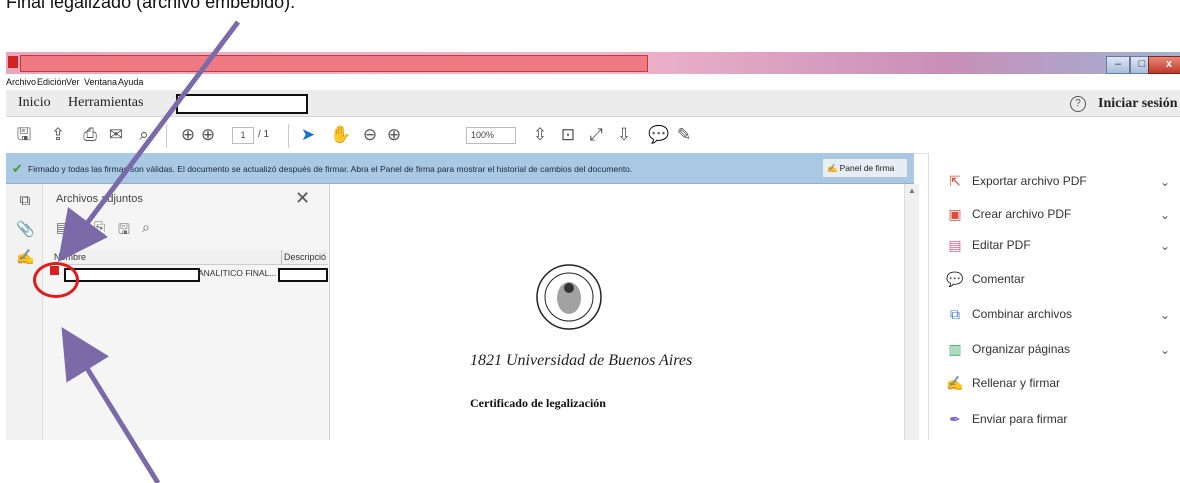 Image resolution: width=1180 pixels, height=483 pixels. Describe the element at coordinates (111, 404) in the screenshot. I see `annotation-arrow-bottom` at that location.